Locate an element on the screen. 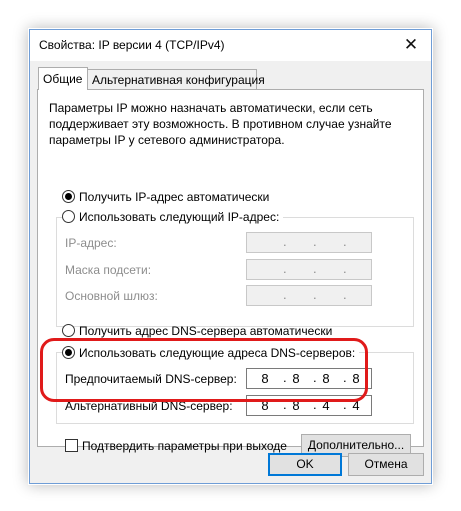 The width and height of the screenshot is (461, 511). tab-general-label: Общие is located at coordinates (63, 79).